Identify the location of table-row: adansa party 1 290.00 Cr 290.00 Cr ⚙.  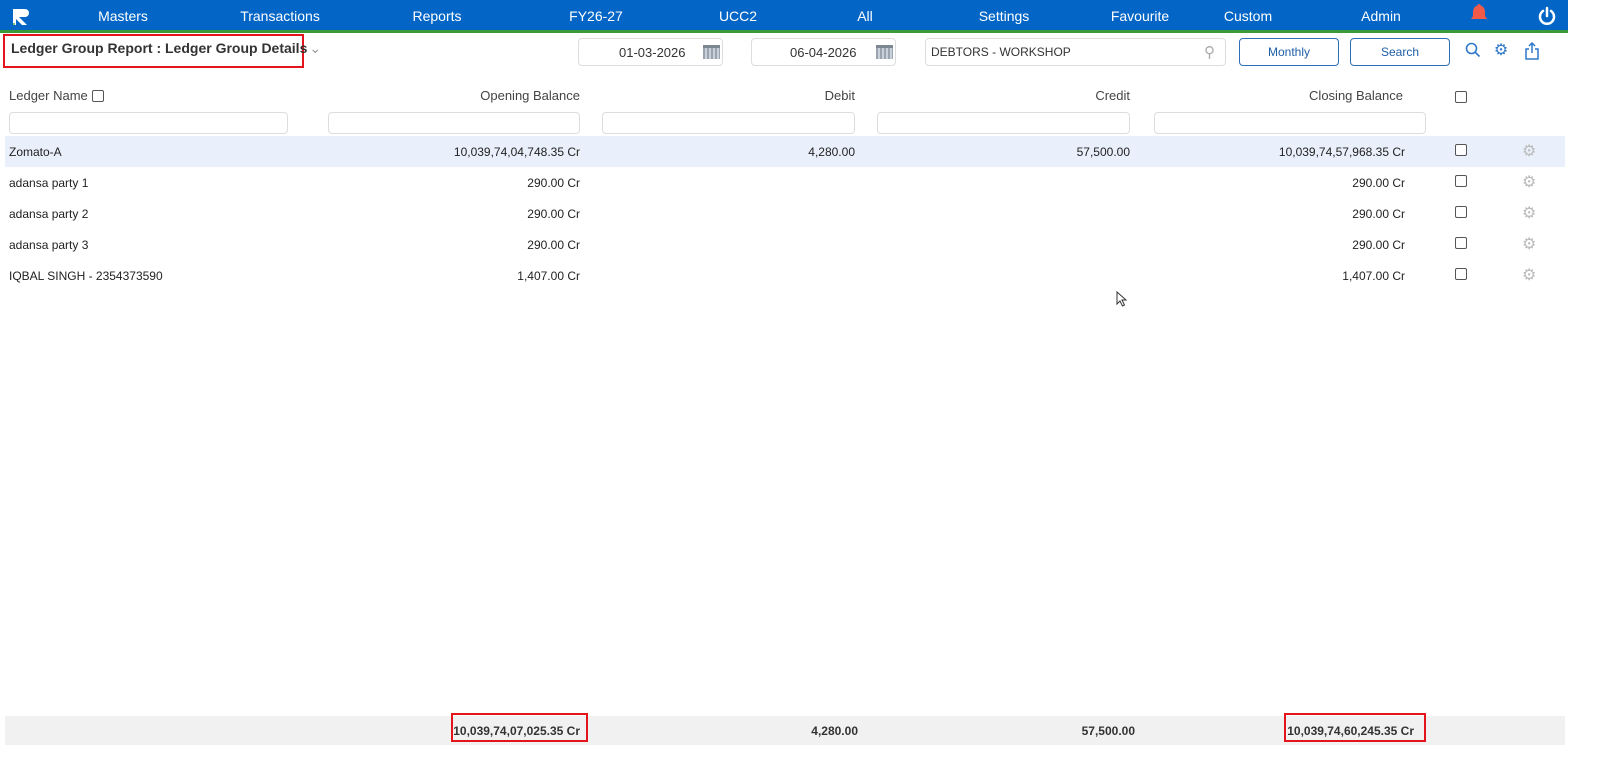
(785, 182).